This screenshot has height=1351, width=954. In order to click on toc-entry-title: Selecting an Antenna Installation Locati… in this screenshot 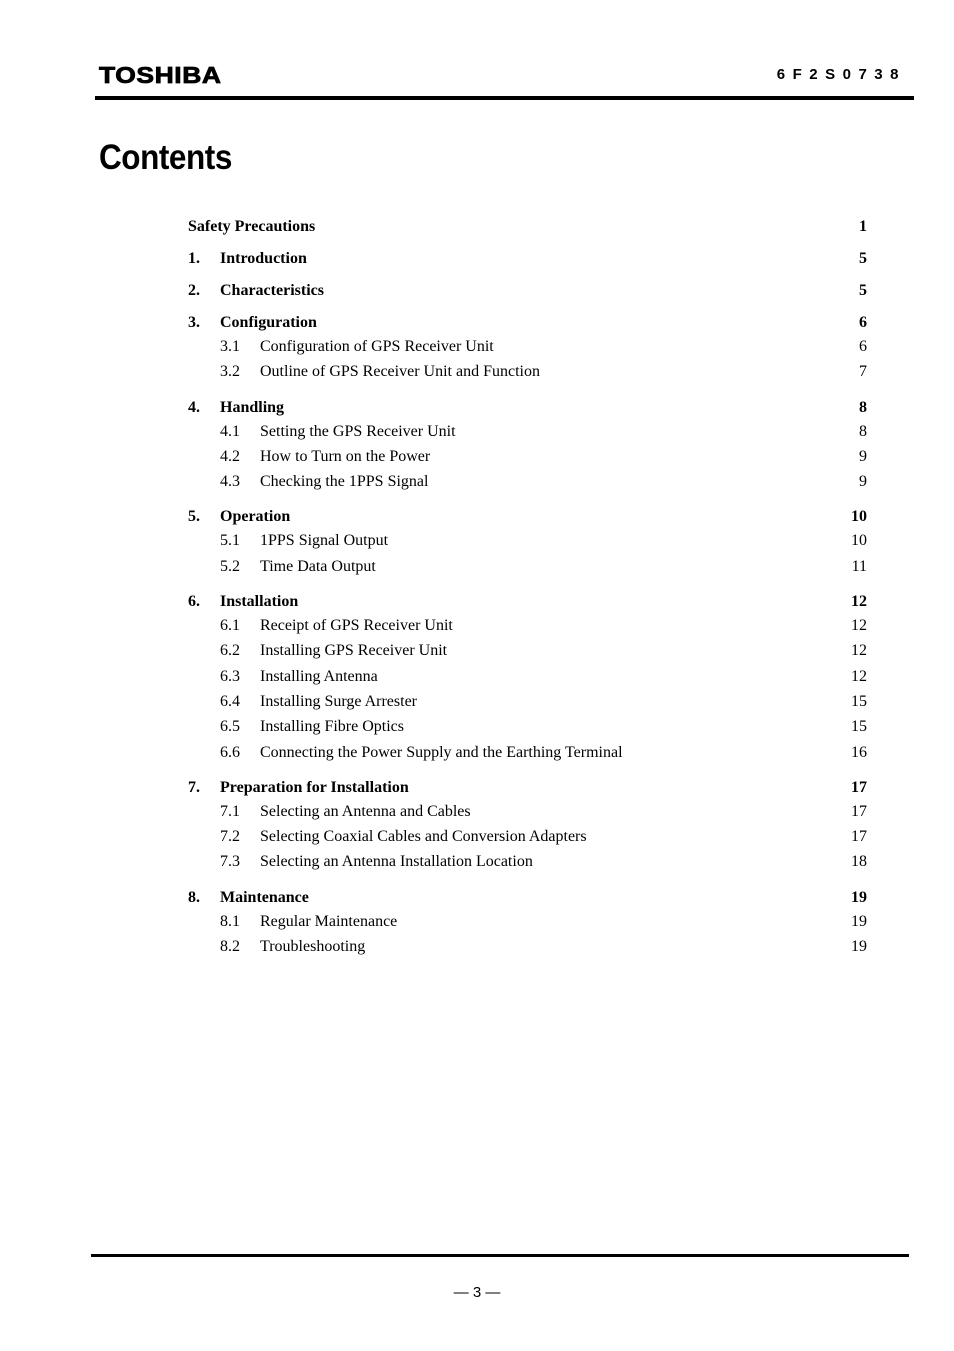, I will do `click(396, 862)`.